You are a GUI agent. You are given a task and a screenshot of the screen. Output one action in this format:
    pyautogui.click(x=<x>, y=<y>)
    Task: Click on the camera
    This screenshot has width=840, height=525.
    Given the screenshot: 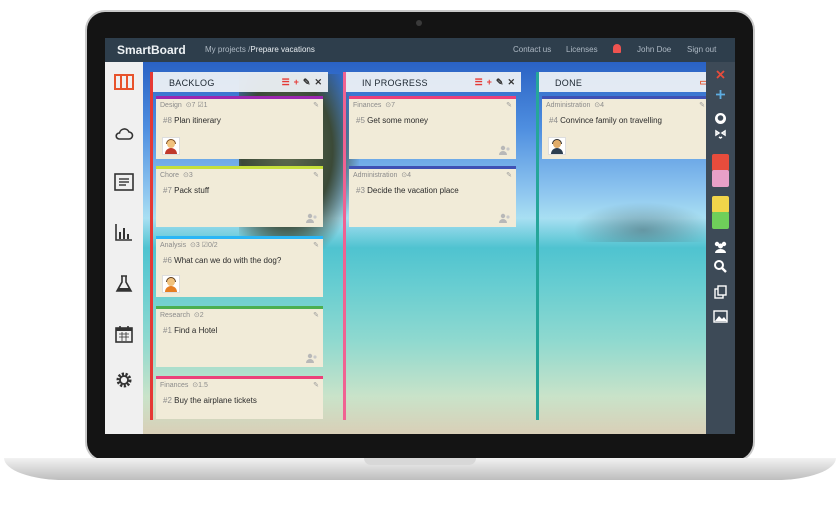 What is the action you would take?
    pyautogui.click(x=419, y=23)
    